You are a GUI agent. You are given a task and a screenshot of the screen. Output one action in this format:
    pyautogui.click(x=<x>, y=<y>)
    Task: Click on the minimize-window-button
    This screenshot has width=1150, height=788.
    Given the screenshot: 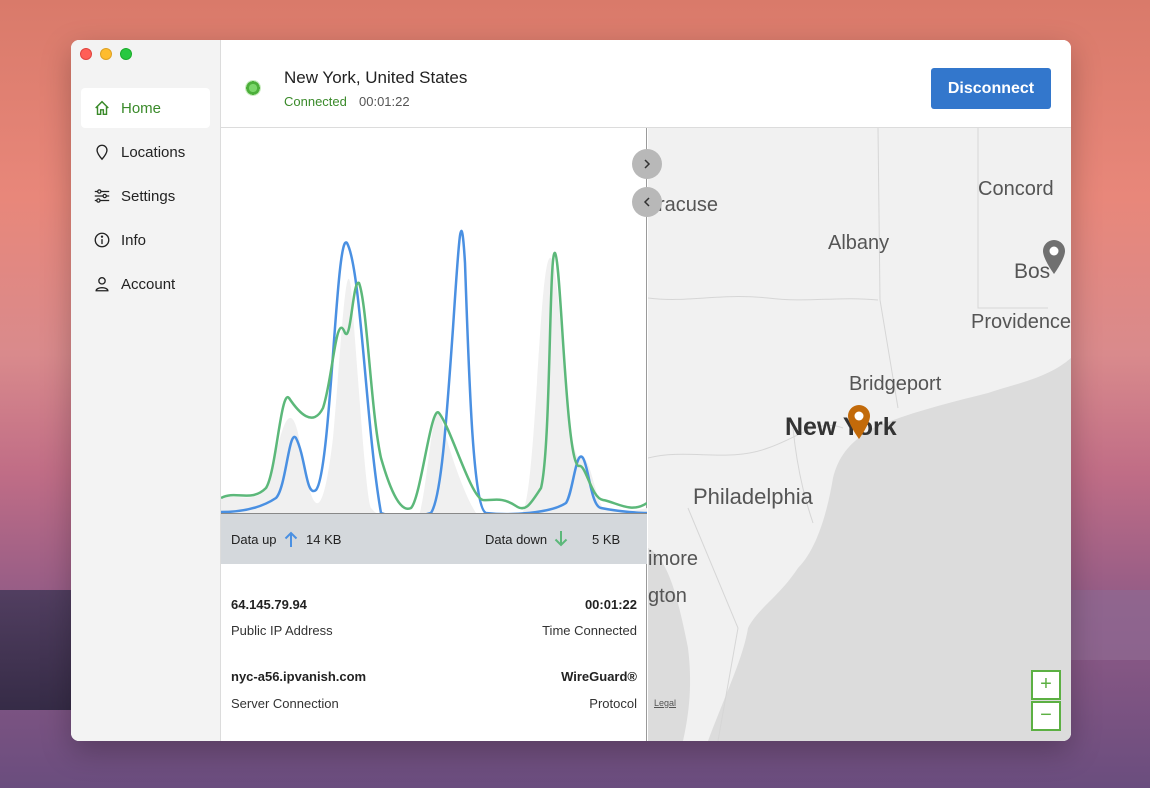 What is the action you would take?
    pyautogui.click(x=106, y=54)
    